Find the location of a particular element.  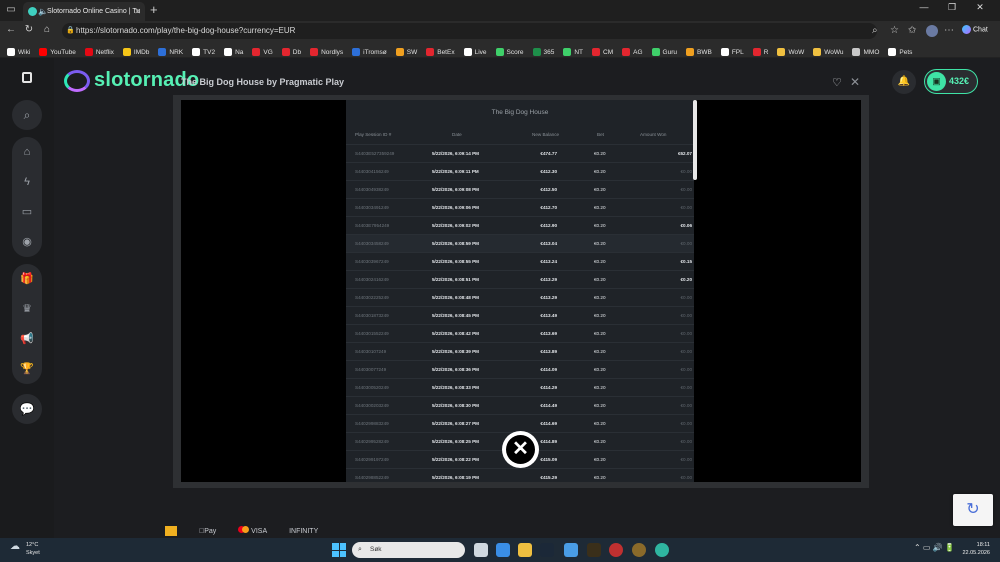

history-column-header: Bet is located at coordinates (600, 134).